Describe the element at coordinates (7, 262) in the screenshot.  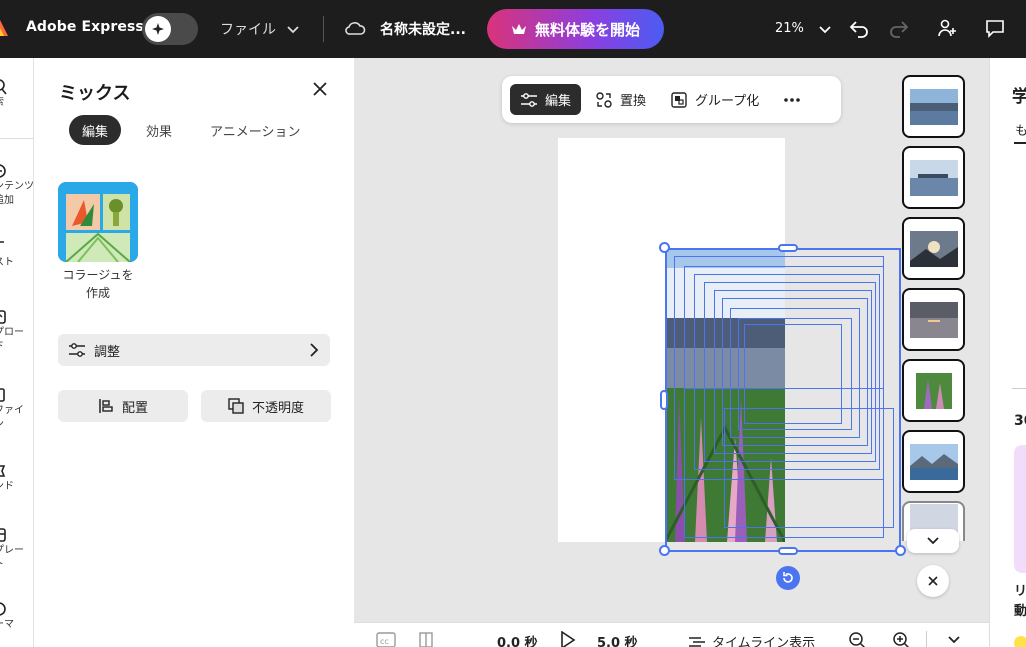
I see `rail-item-label: スト` at that location.